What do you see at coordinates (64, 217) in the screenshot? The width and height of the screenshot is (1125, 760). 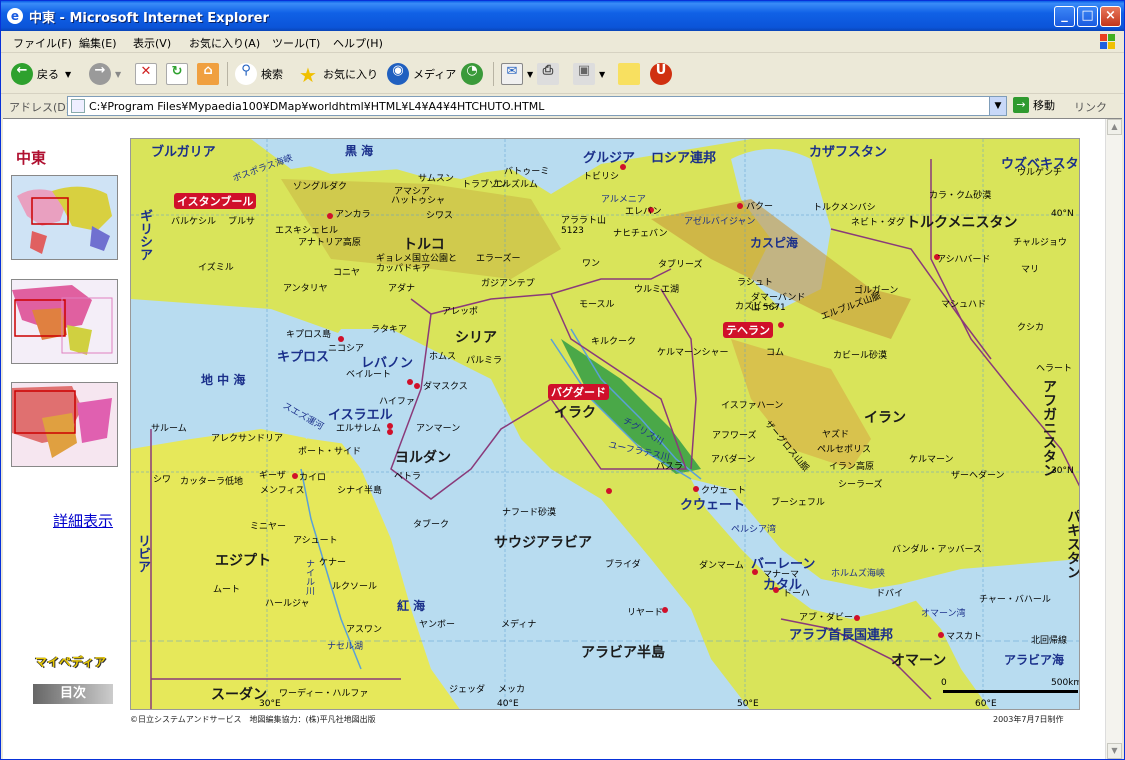 I see `world-thumbnail` at bounding box center [64, 217].